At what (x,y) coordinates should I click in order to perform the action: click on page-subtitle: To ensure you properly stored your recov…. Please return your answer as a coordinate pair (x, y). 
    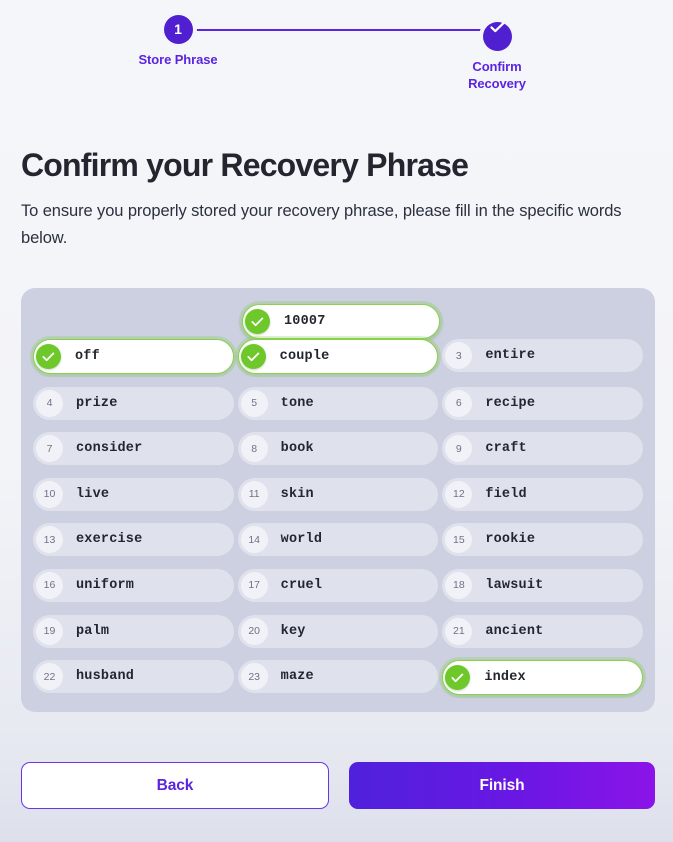
    Looking at the image, I should click on (321, 224).